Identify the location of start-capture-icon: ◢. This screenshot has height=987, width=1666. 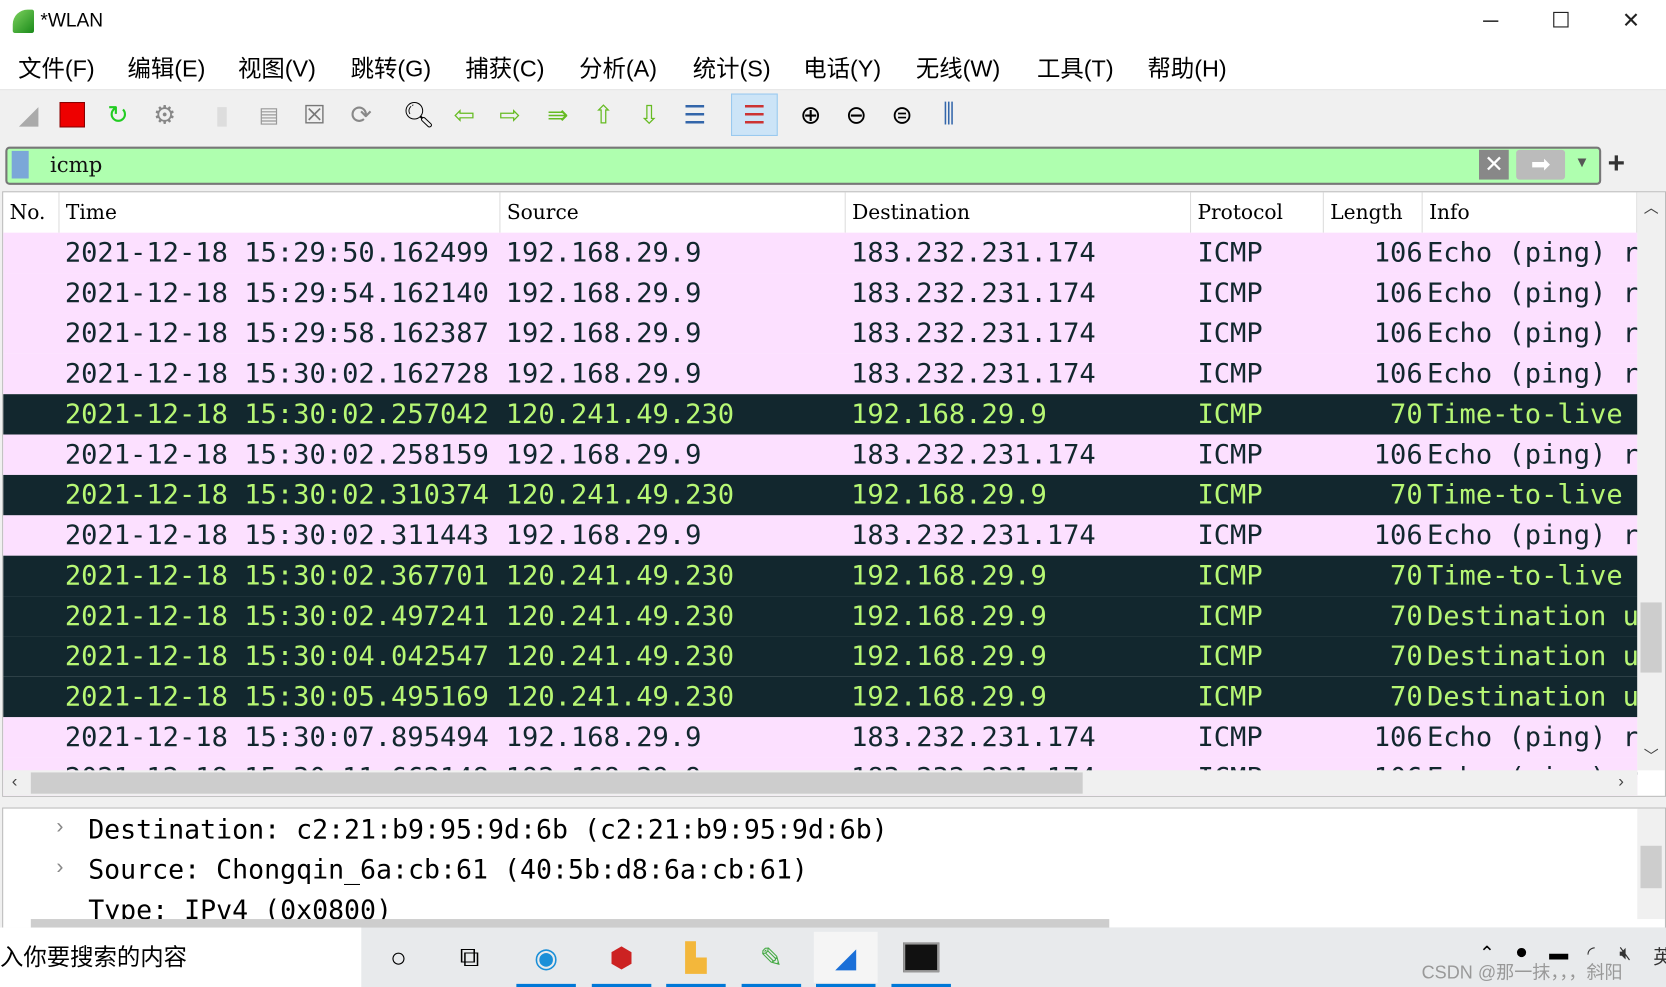
(29, 115).